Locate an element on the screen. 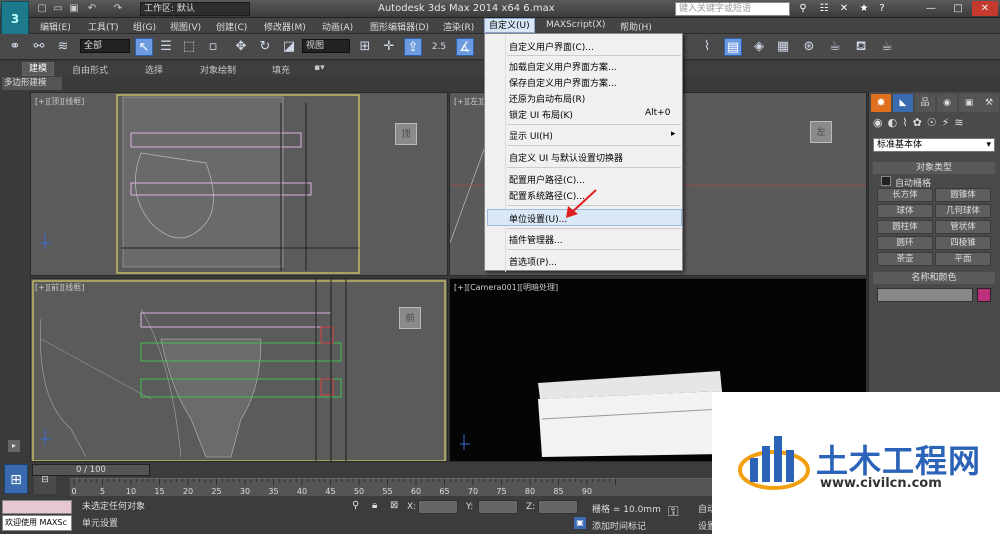  y-coord-field is located at coordinates (498, 507).